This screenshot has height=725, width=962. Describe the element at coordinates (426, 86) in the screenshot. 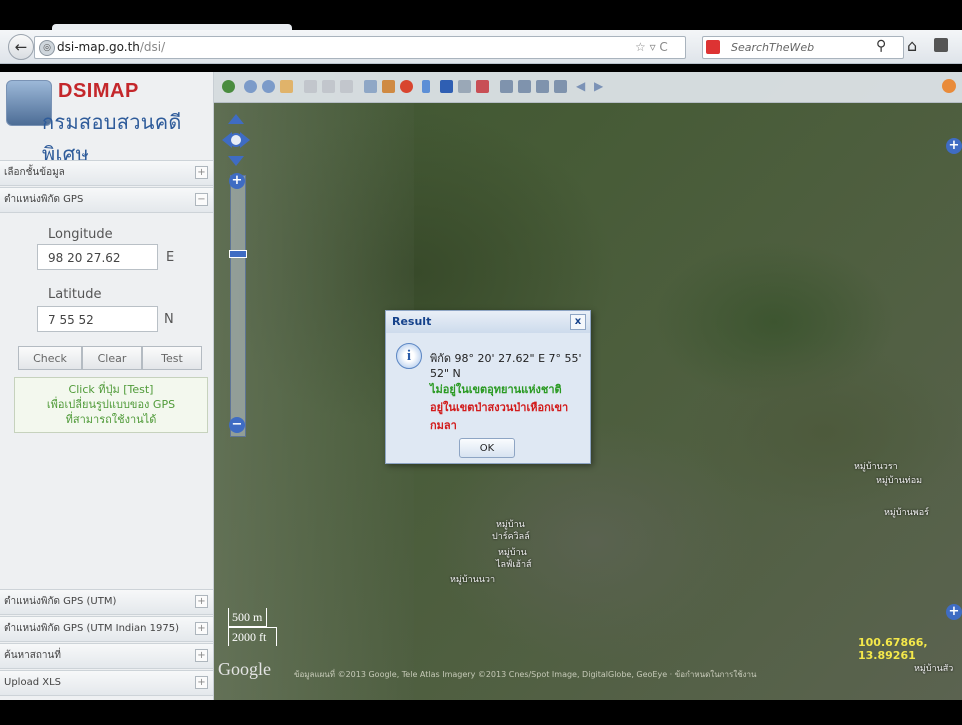

I see `marker-icon` at that location.